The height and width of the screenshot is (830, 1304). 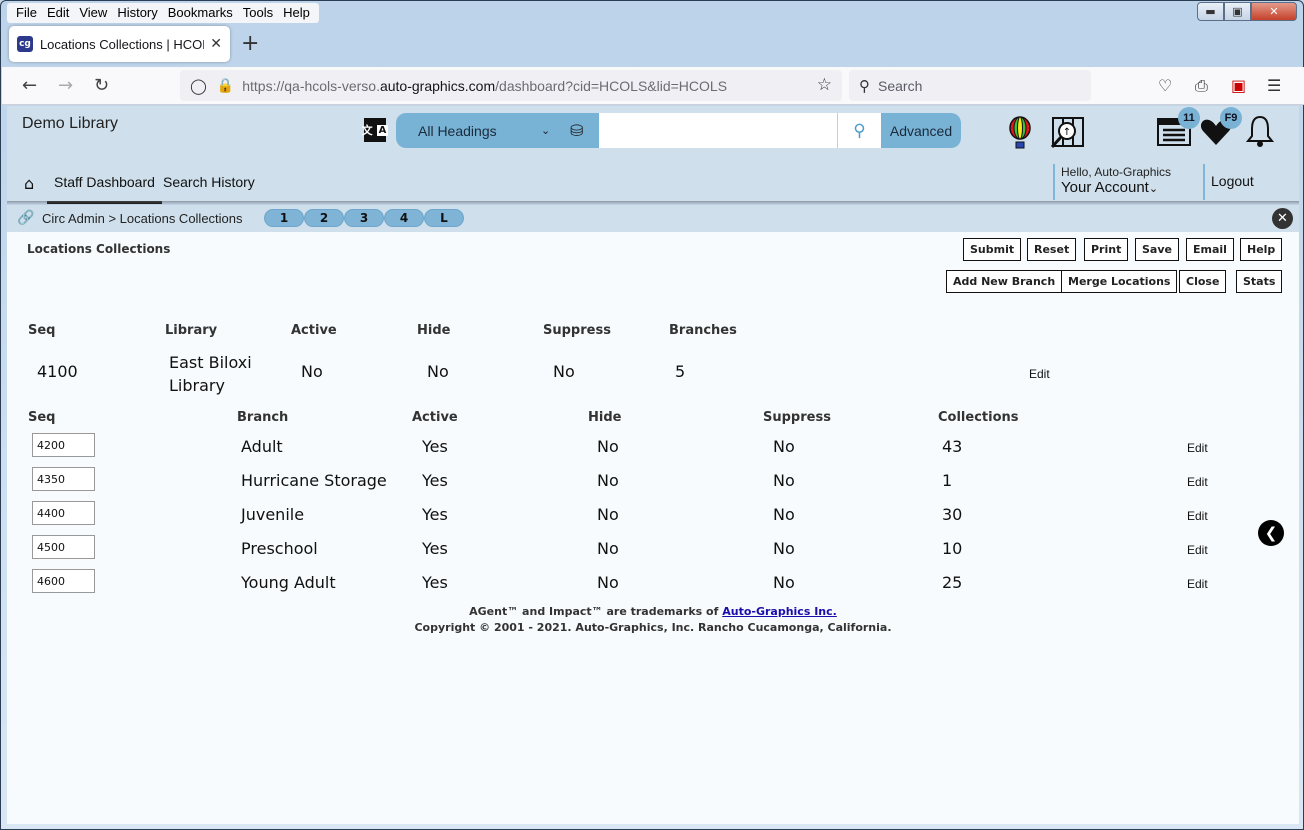 I want to click on tab-locations-collections: cg Locations Collections | HCOLS | ✕, so click(x=119, y=44).